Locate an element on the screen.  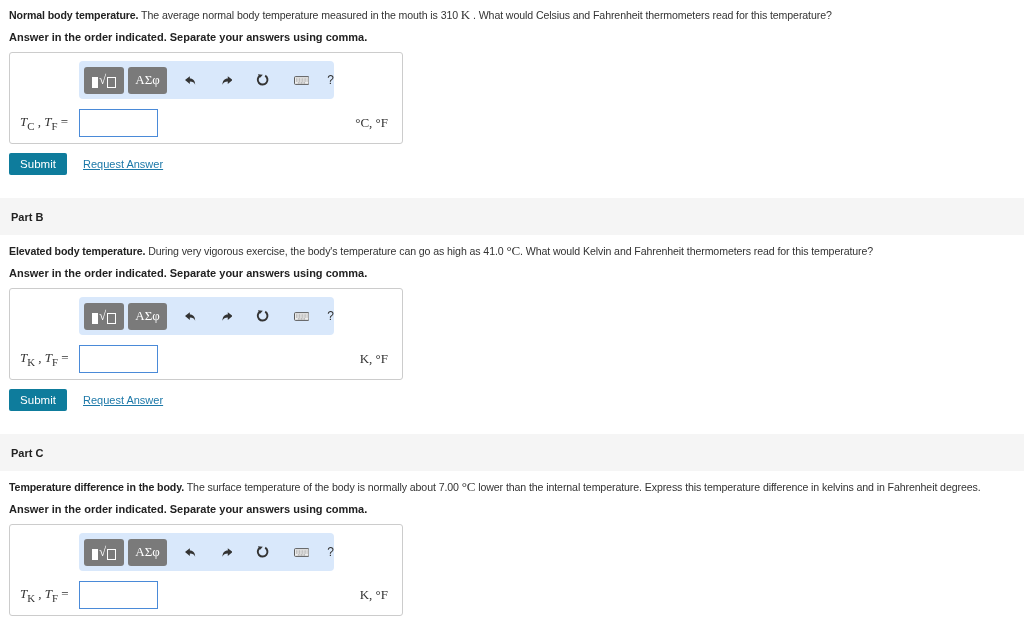
part-heading: Part B is located at coordinates (27, 216).